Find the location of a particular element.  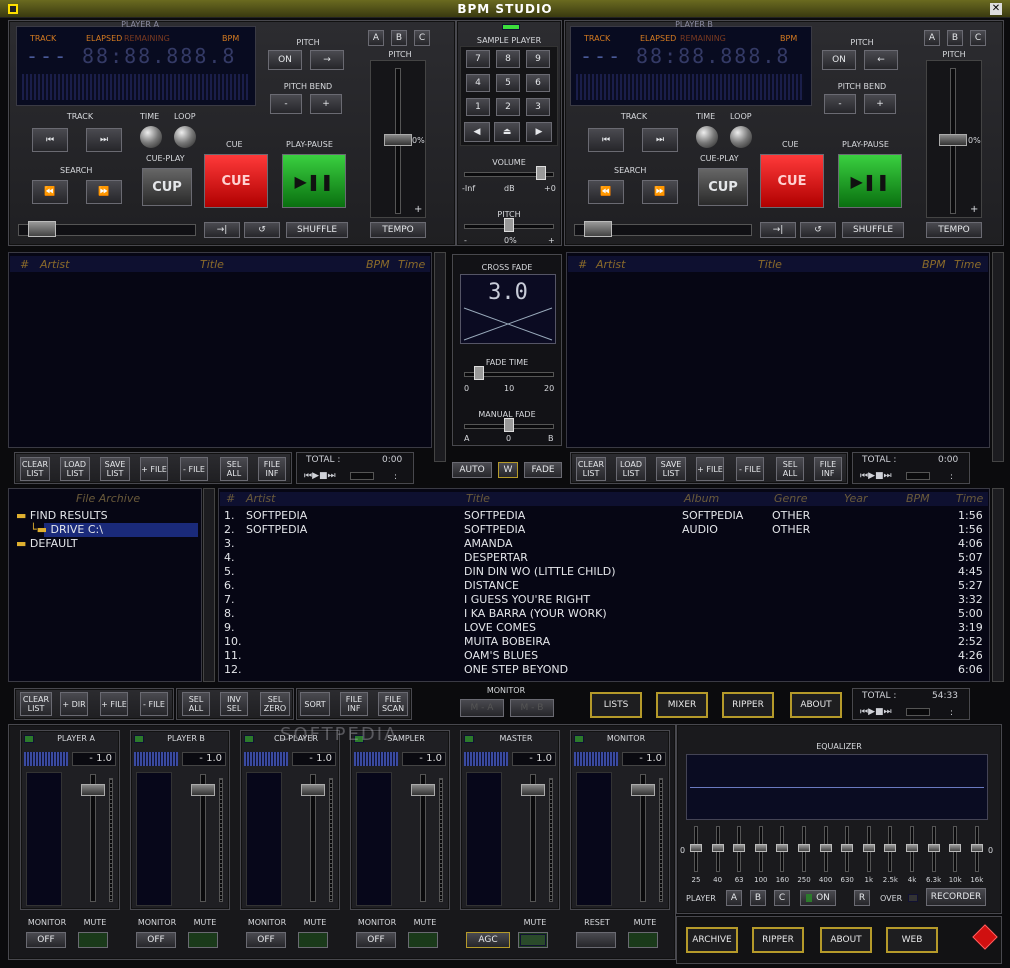

player-b-time-knob is located at coordinates (707, 137).